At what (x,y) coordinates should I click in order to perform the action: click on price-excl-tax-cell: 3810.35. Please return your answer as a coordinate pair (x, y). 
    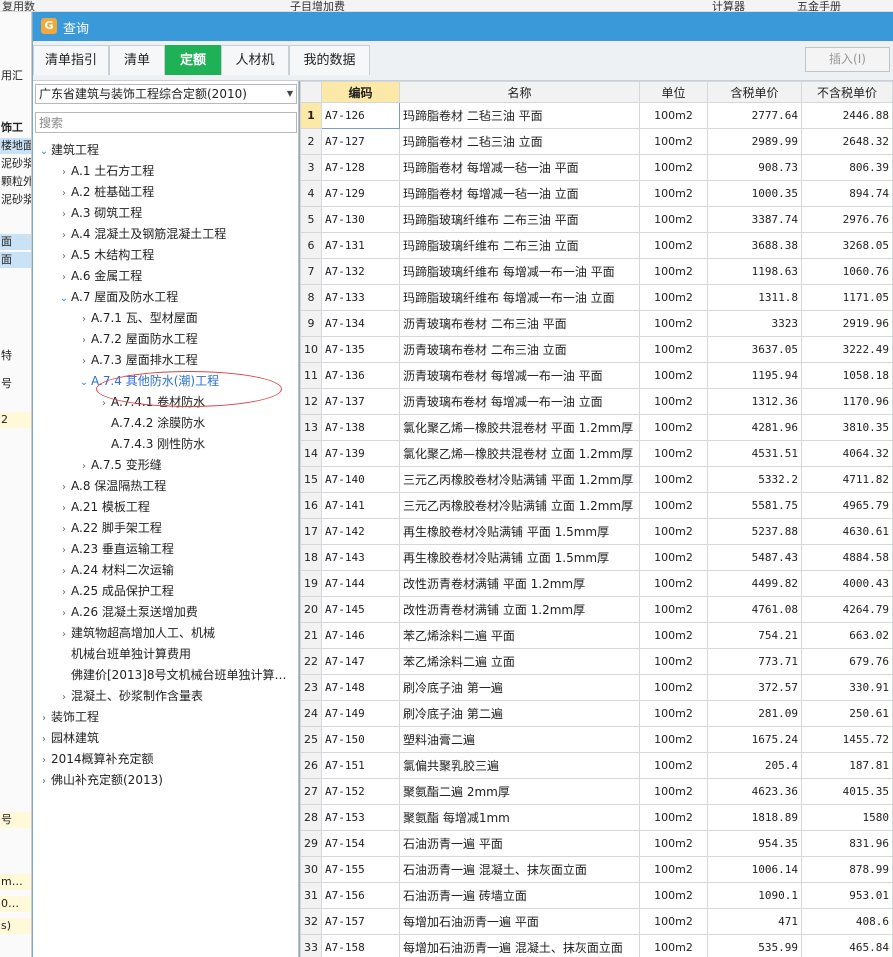
    Looking at the image, I should click on (847, 427).